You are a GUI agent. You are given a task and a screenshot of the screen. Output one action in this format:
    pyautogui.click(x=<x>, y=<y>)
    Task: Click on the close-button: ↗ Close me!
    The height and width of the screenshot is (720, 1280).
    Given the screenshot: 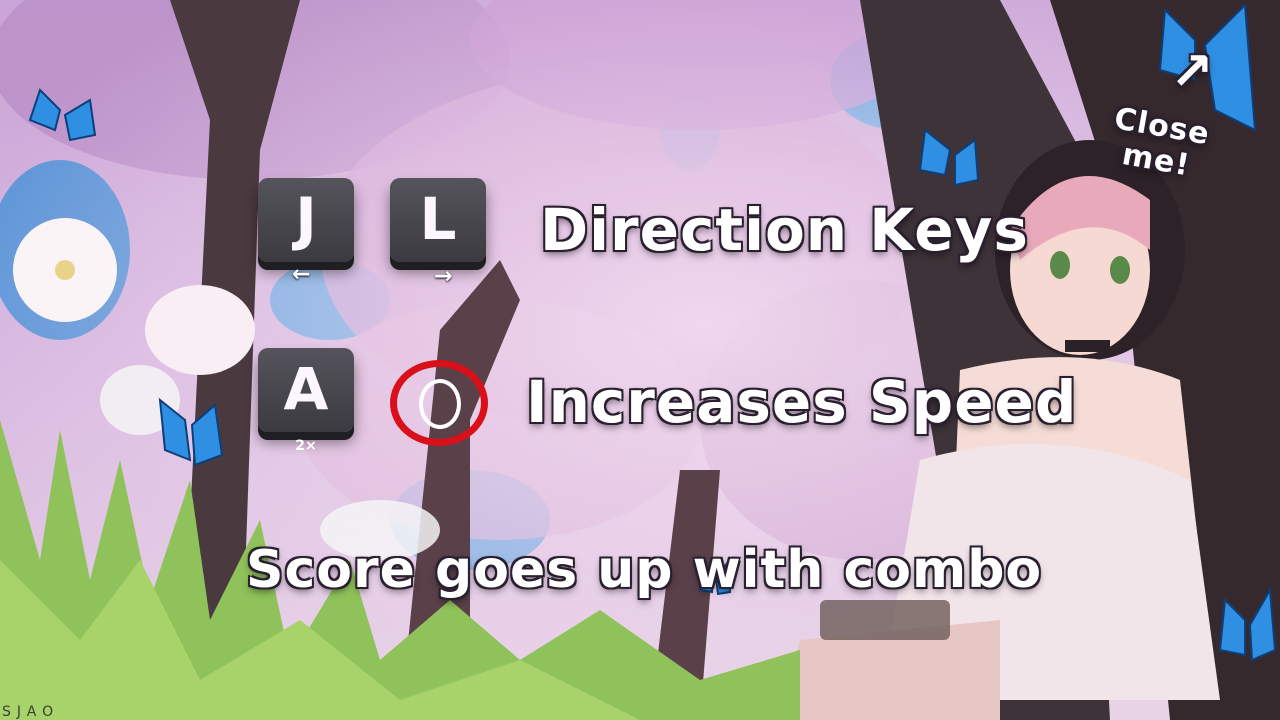 What is the action you would take?
    pyautogui.click(x=1165, y=126)
    